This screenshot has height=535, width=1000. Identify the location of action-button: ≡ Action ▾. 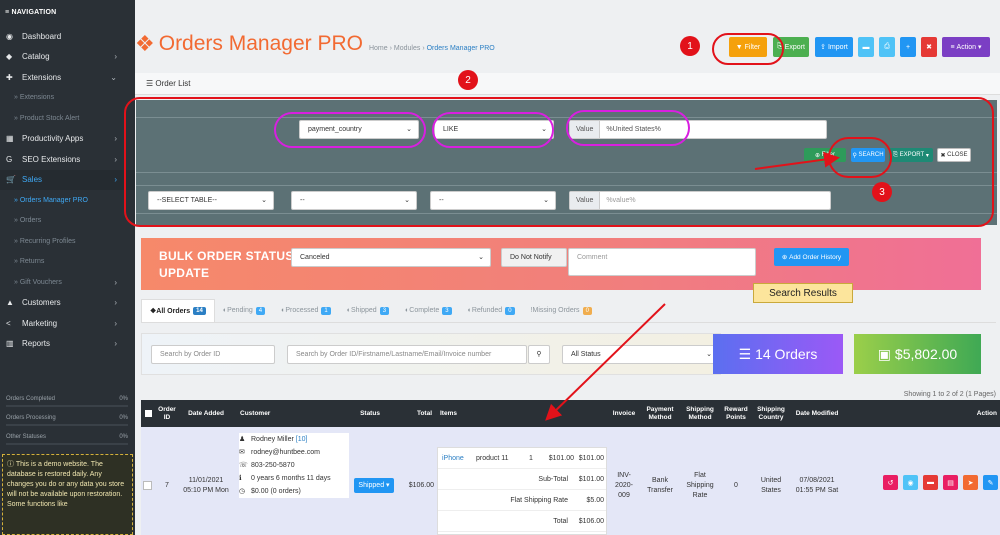
(966, 47).